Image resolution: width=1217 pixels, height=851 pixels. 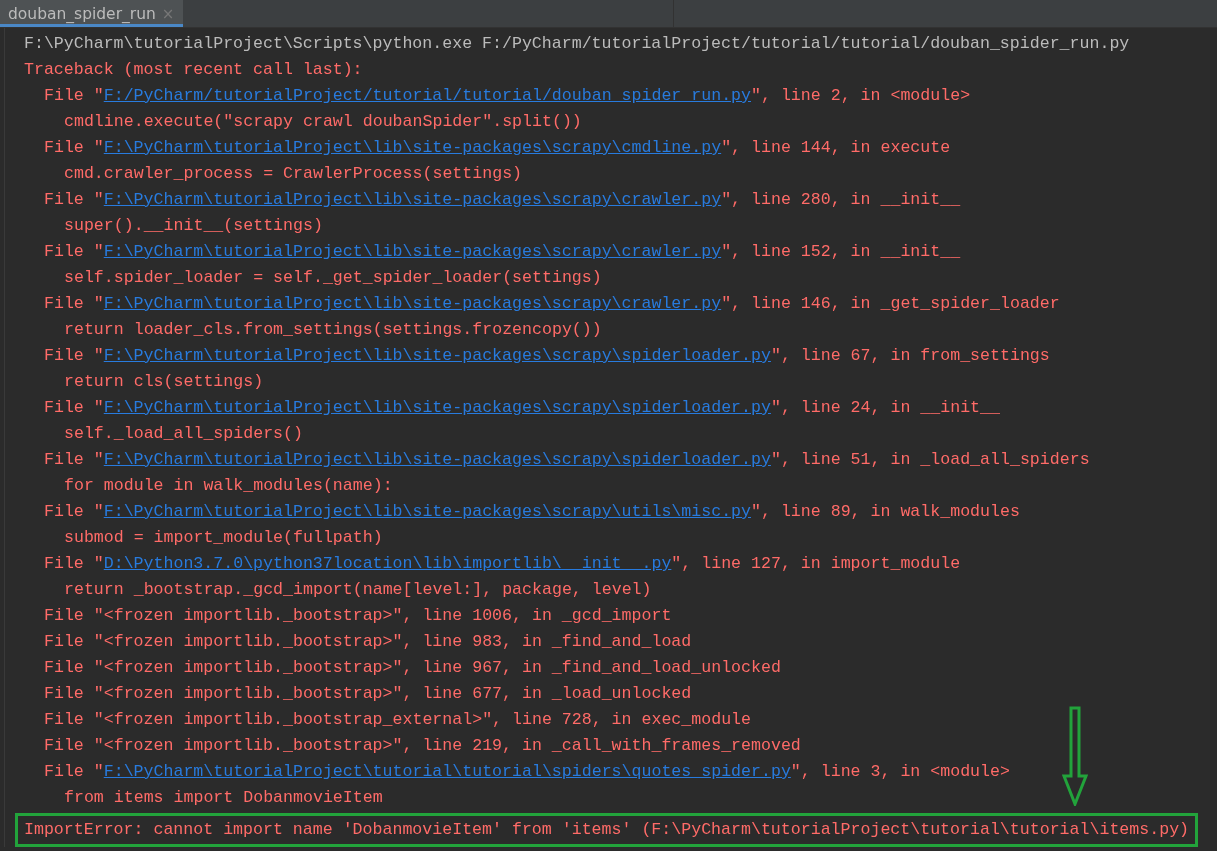 I want to click on traceback-frame-location: ", line 127, in import_module, so click(x=816, y=564).